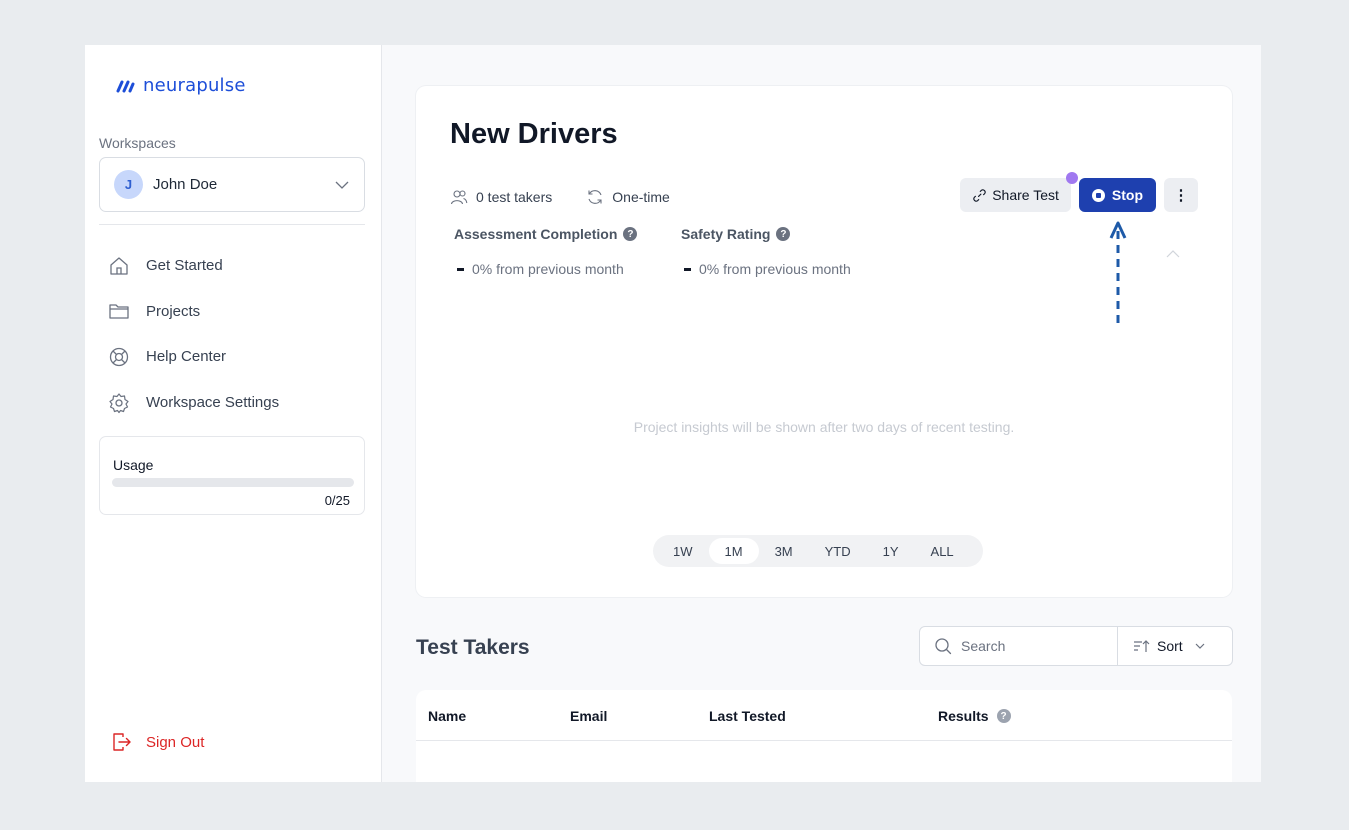  What do you see at coordinates (186, 357) in the screenshot?
I see `sidebar-item-label: Help Center` at bounding box center [186, 357].